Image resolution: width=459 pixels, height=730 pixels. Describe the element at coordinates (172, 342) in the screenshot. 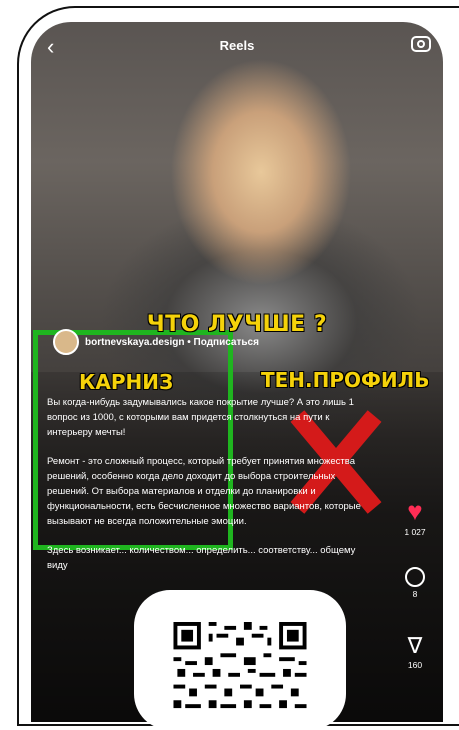

I see `account-name: bortnevskaya.design • Подписаться` at that location.